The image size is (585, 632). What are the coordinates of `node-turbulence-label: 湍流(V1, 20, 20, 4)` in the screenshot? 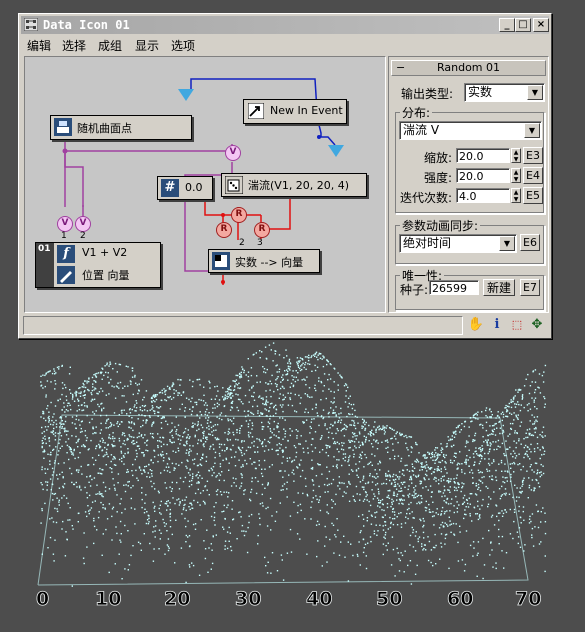 It's located at (299, 185).